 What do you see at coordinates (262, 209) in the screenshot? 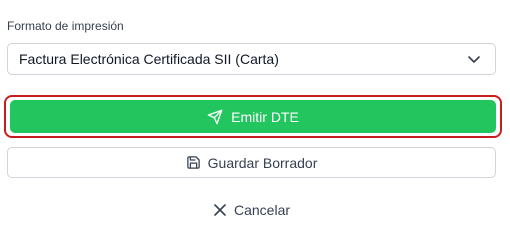
I see `cancel-label: Cancelar` at bounding box center [262, 209].